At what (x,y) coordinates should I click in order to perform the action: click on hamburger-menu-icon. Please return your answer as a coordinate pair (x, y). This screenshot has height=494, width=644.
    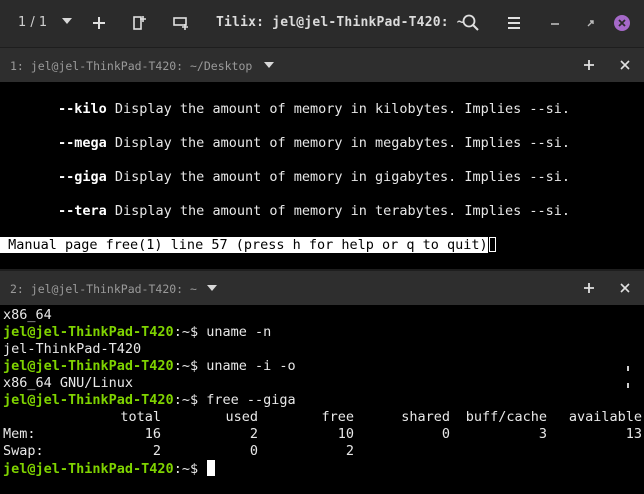
    Looking at the image, I should click on (514, 23).